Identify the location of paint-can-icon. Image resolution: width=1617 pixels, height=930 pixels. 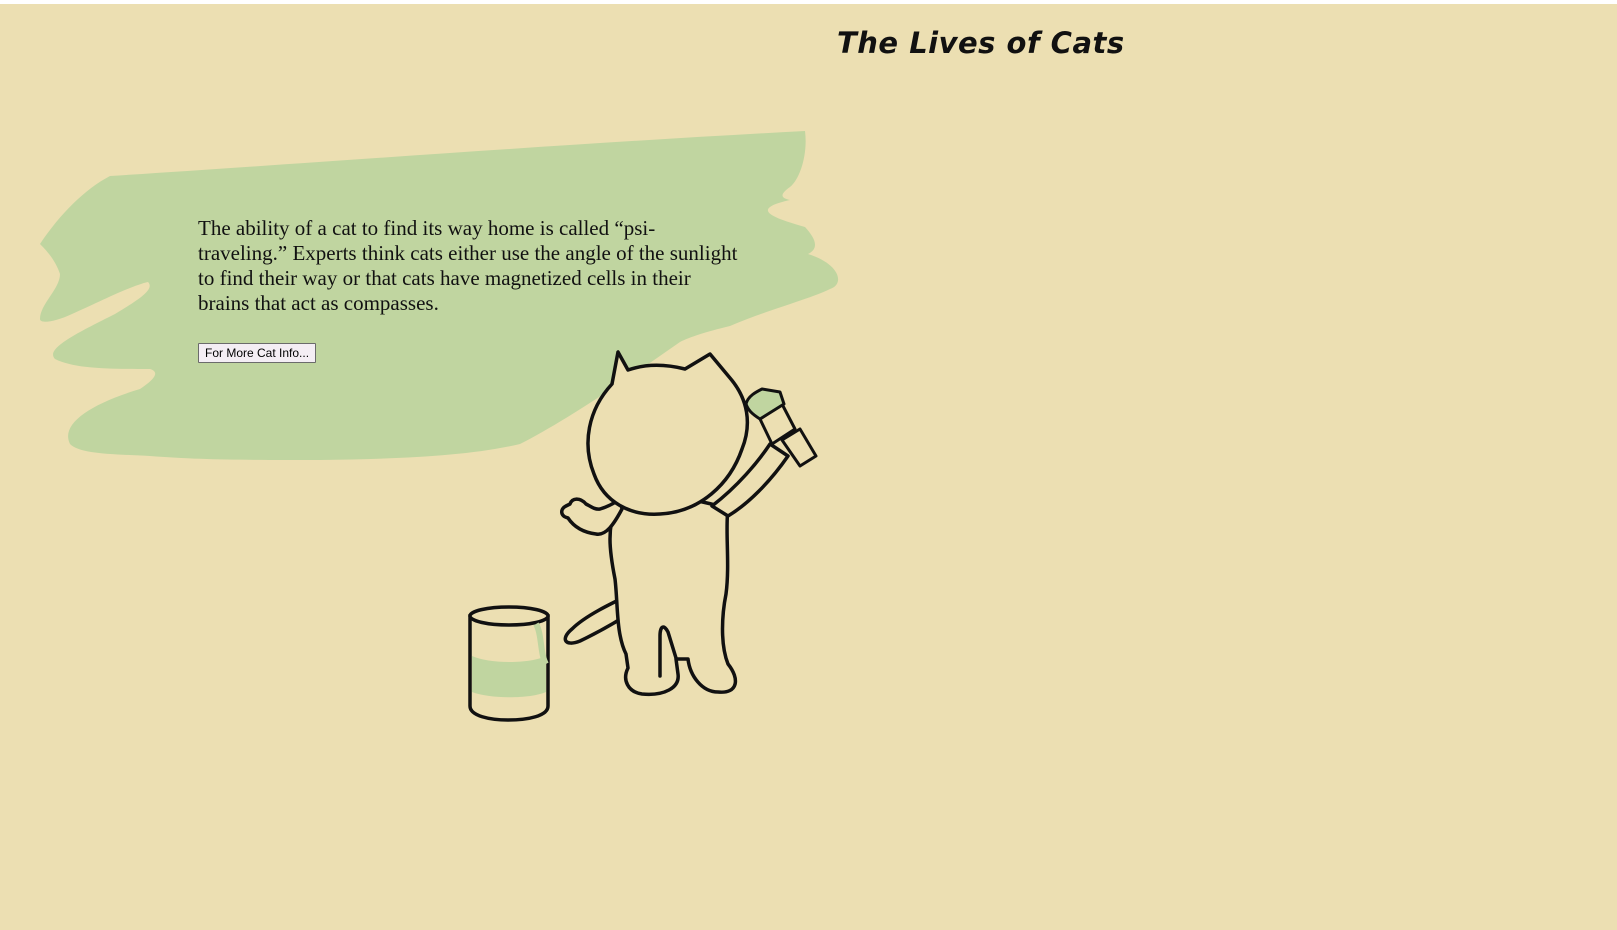
(509, 663).